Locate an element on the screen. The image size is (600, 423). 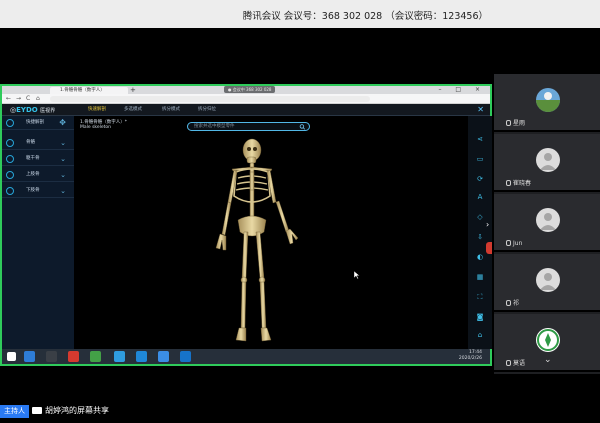
sidebar-item-label: 躯干骨 is located at coordinates (33, 158).